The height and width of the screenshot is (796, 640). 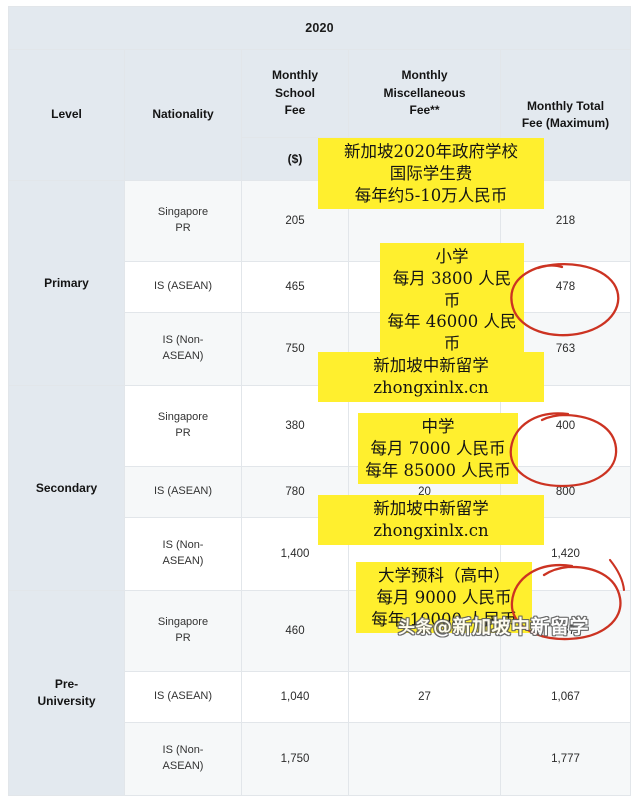 I want to click on cell-total-fee: 1,067, so click(x=565, y=697).